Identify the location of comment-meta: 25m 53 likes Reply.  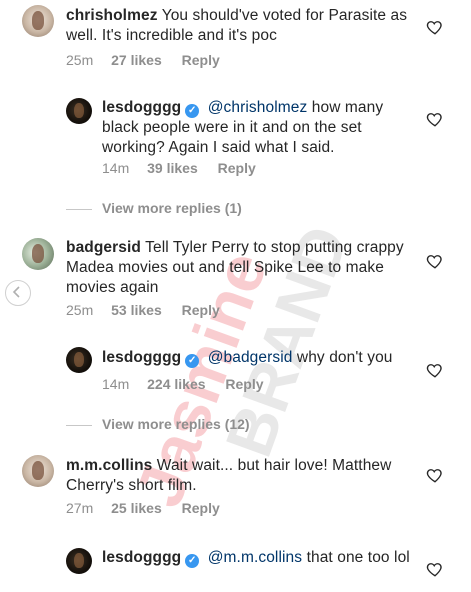
(143, 310).